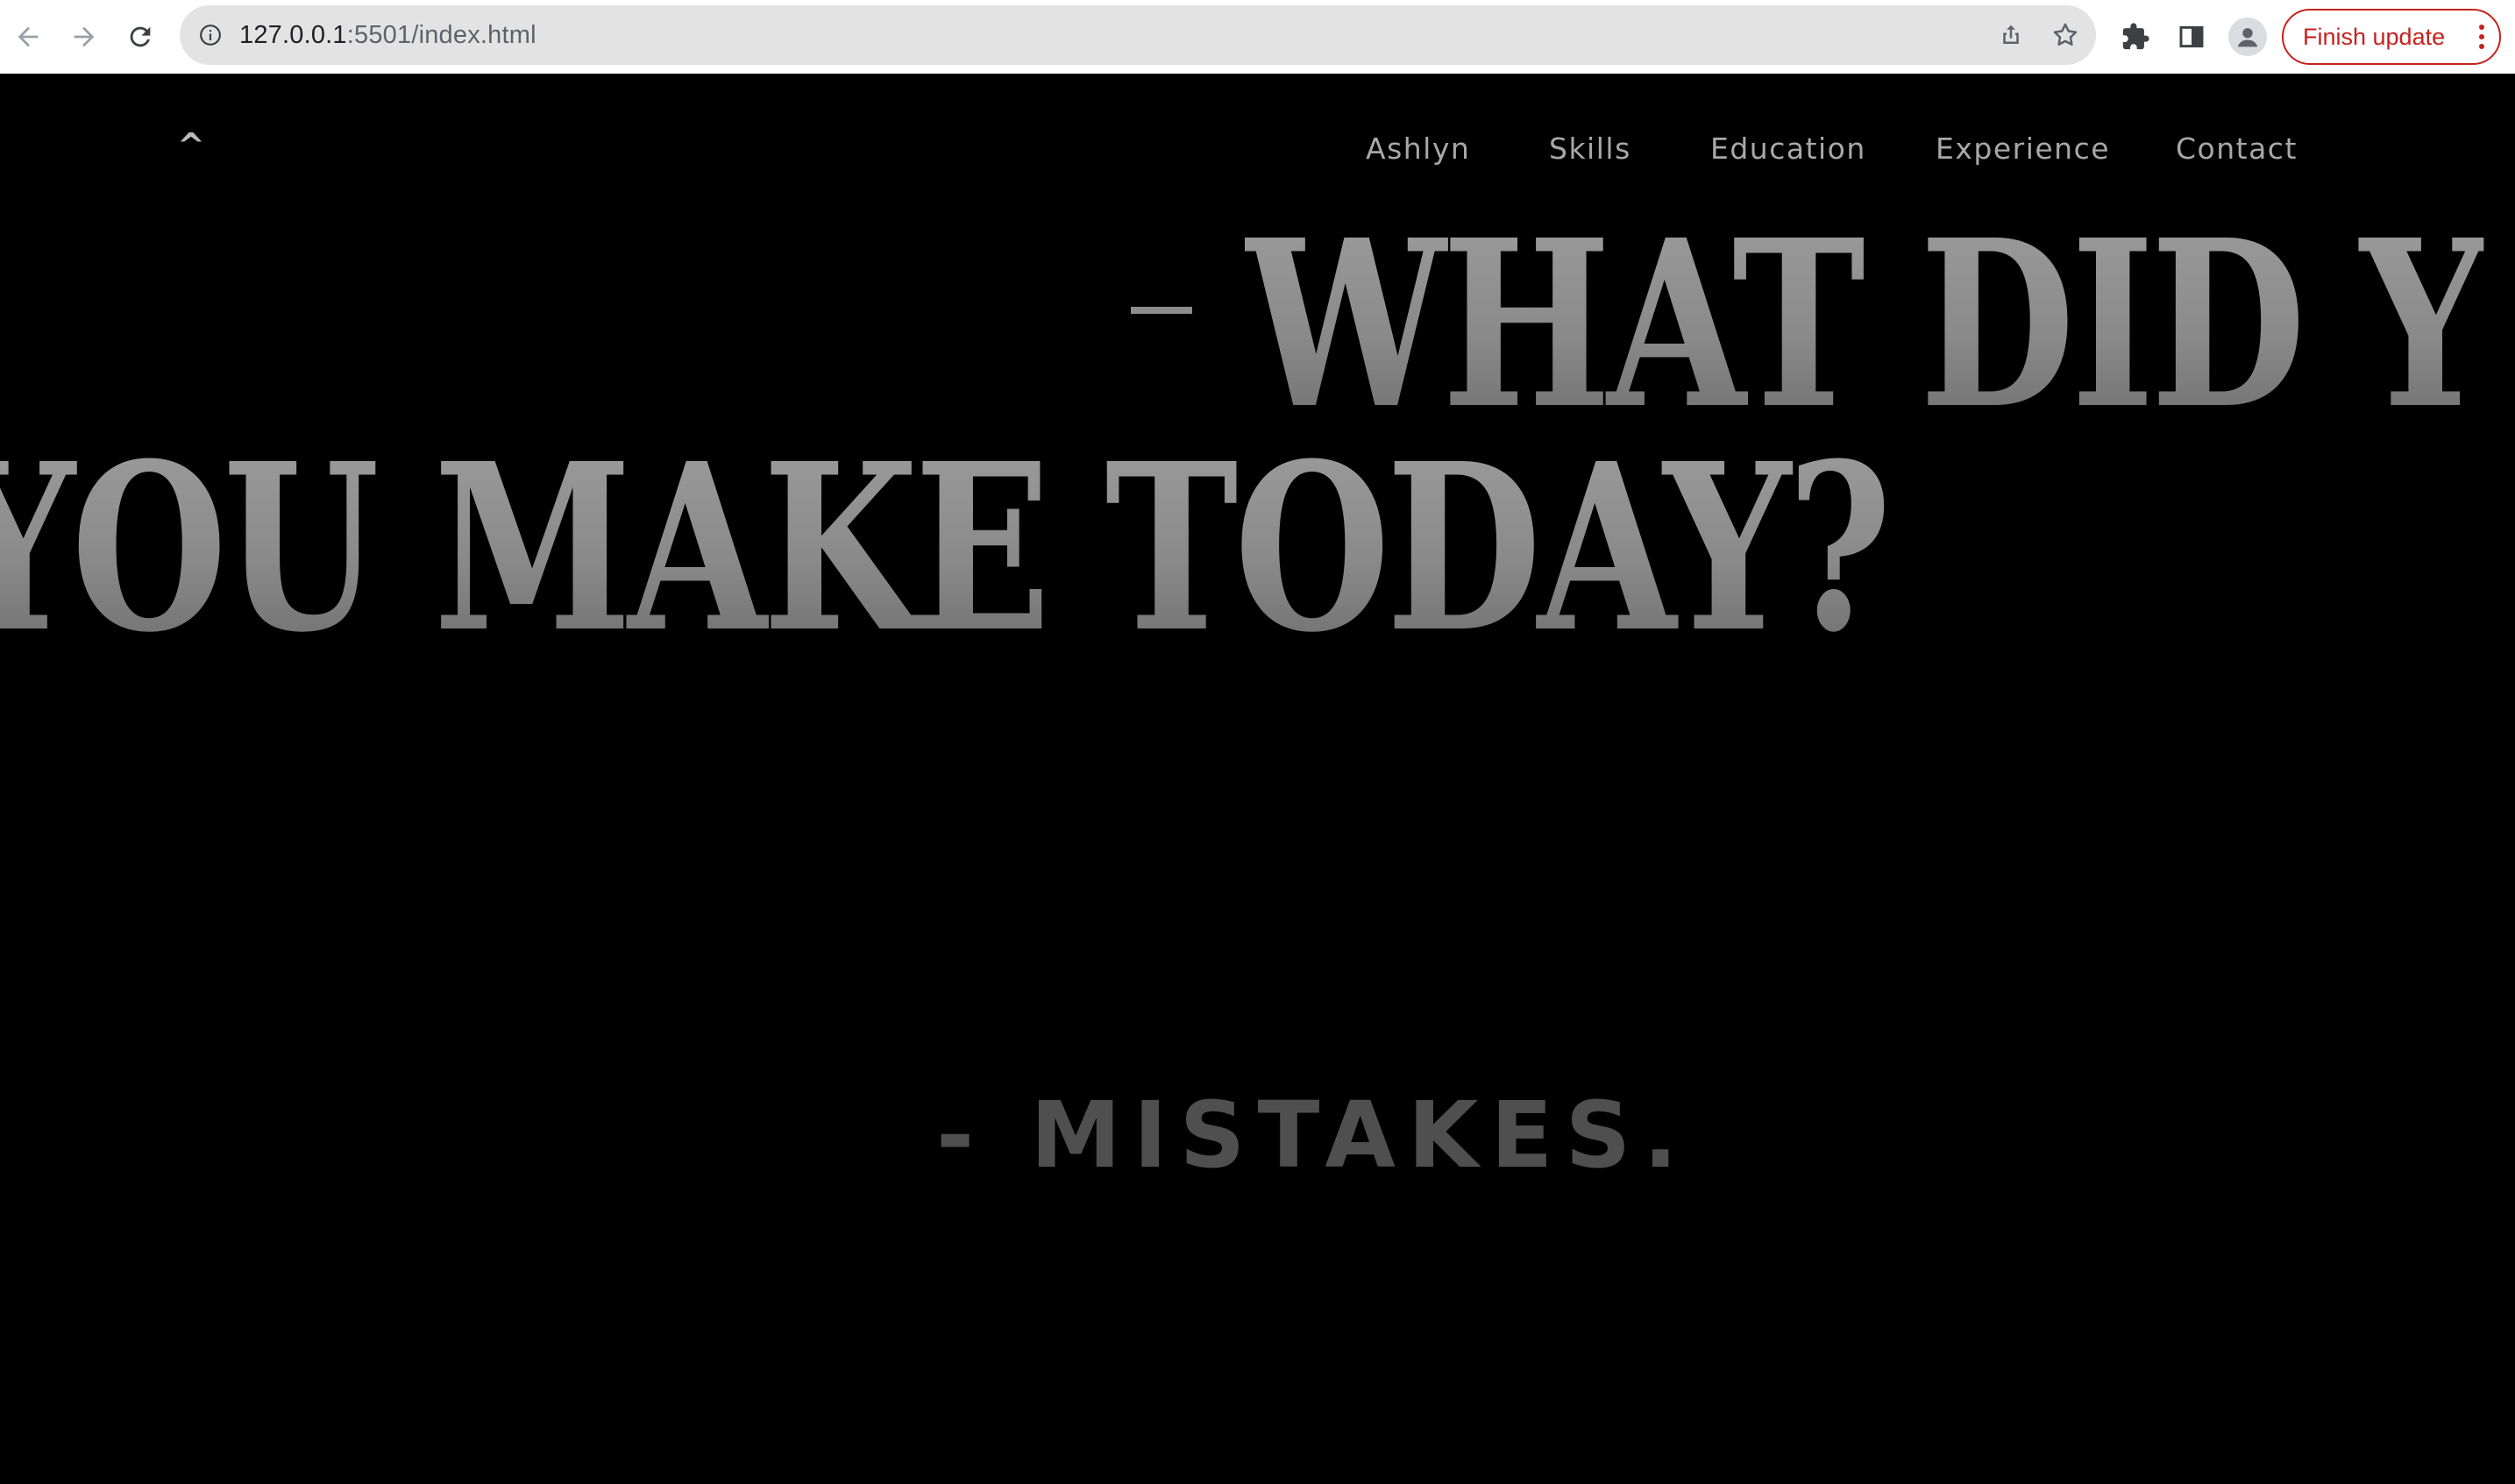  What do you see at coordinates (2065, 35) in the screenshot?
I see `bookmark-star-icon` at bounding box center [2065, 35].